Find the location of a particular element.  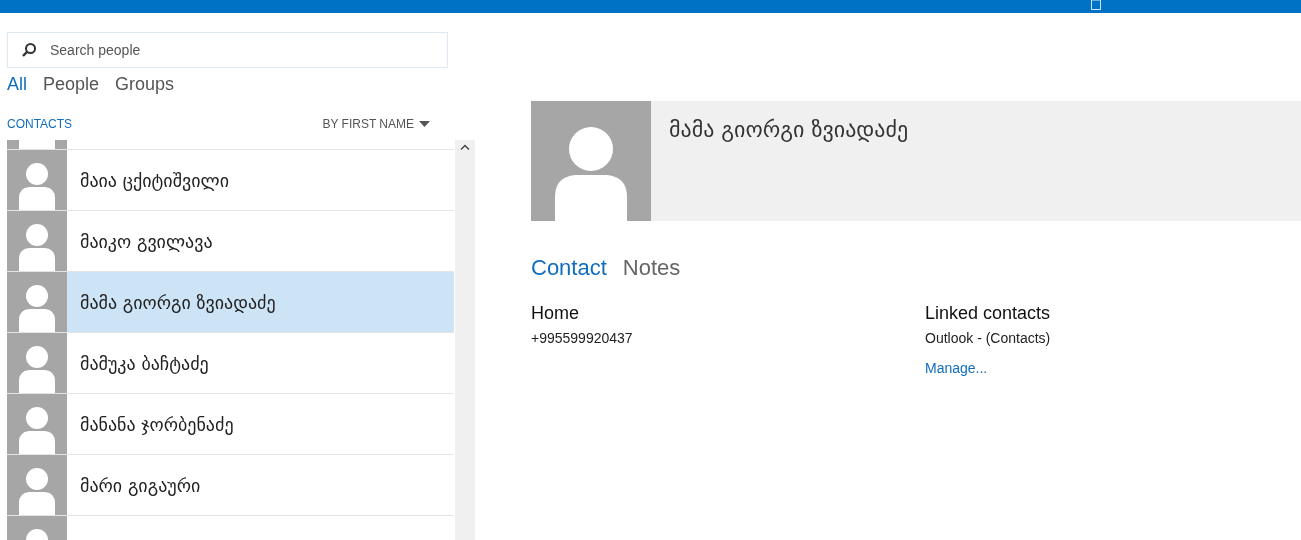

sort-dropdown: BY FIRST NAME is located at coordinates (376, 124).